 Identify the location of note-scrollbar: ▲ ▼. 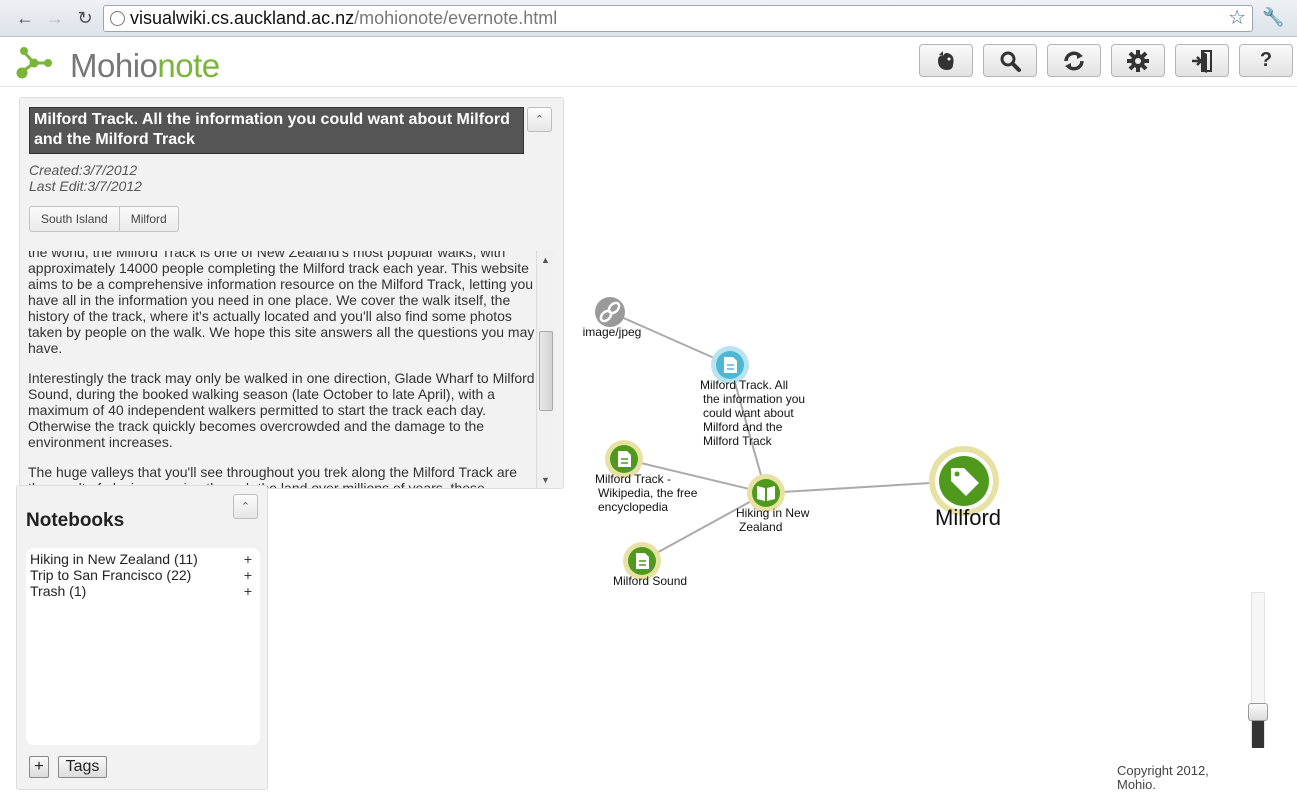
(545, 369).